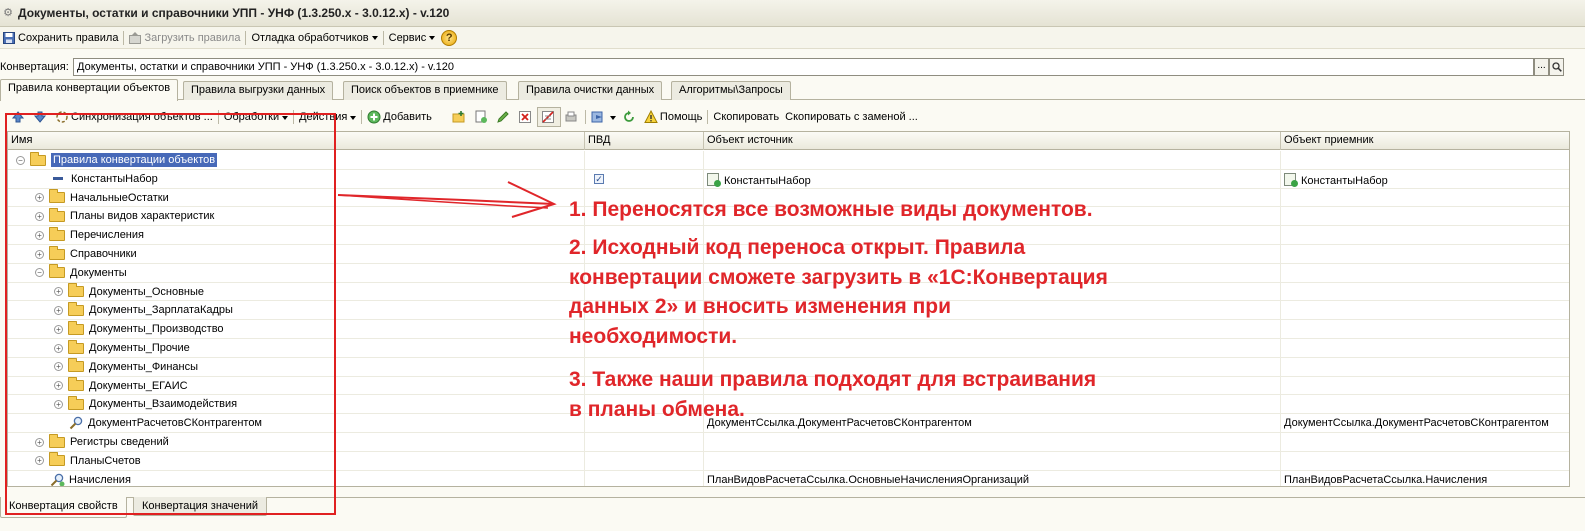  Describe the element at coordinates (788, 442) in the screenshot. I see `tree-row: + Регистры сведений` at that location.